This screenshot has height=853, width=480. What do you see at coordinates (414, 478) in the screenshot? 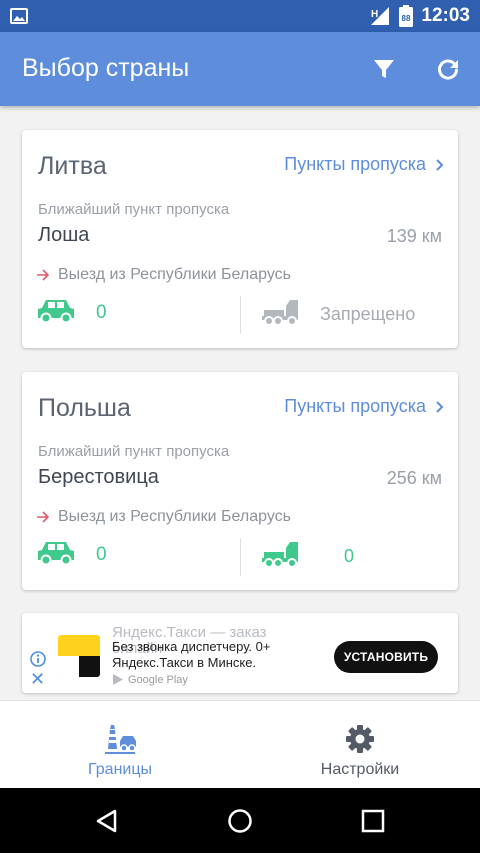
I see `checkpoint-distance: 256 км` at bounding box center [414, 478].